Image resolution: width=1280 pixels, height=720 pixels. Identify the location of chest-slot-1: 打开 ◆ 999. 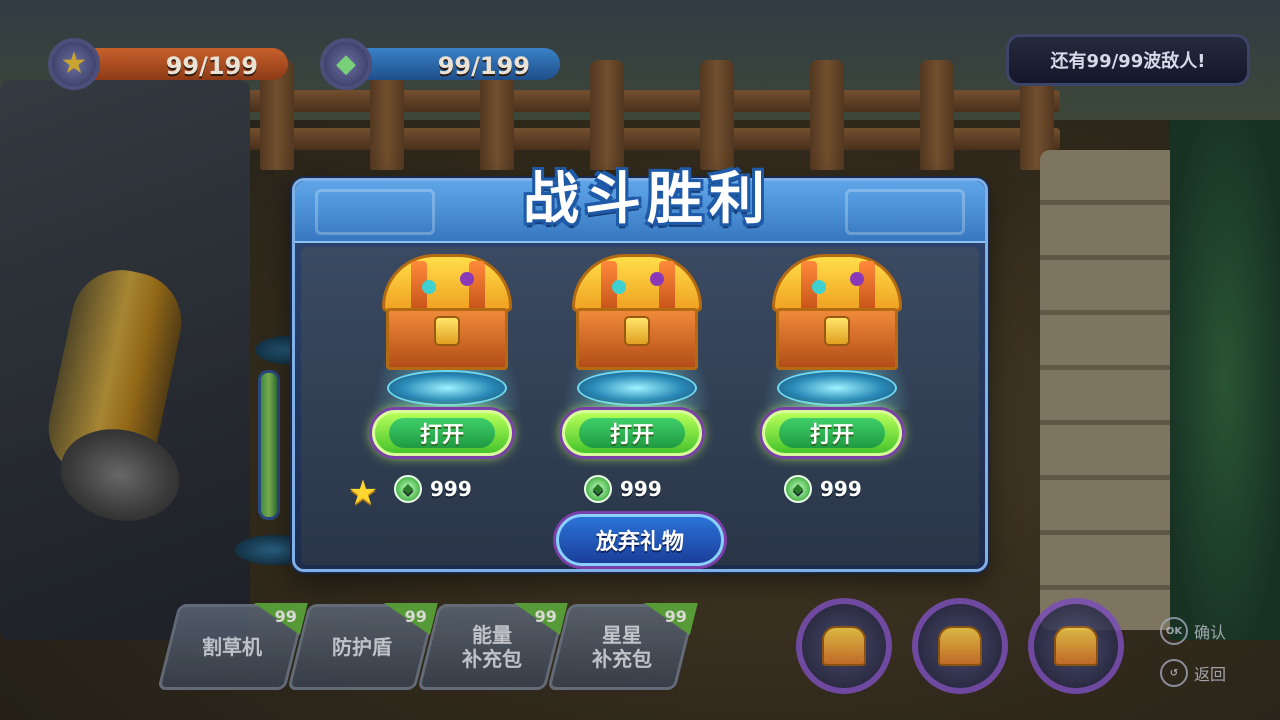
(447, 380).